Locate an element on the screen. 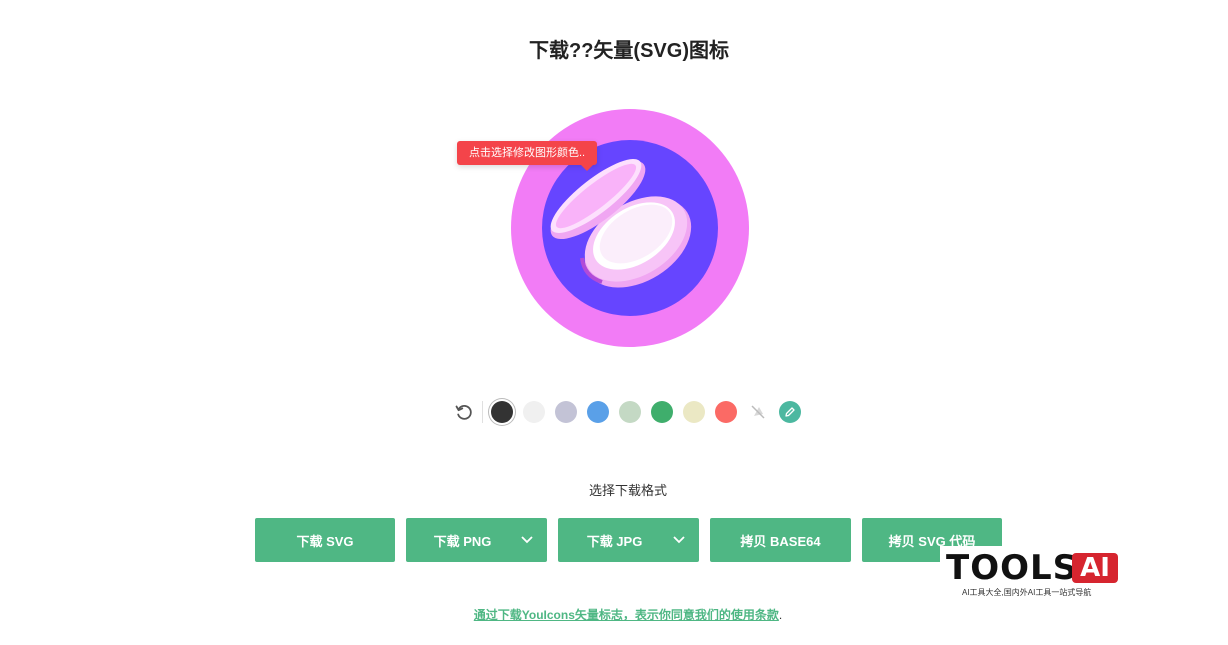 The height and width of the screenshot is (645, 1228). color-swatch-dark is located at coordinates (502, 412).